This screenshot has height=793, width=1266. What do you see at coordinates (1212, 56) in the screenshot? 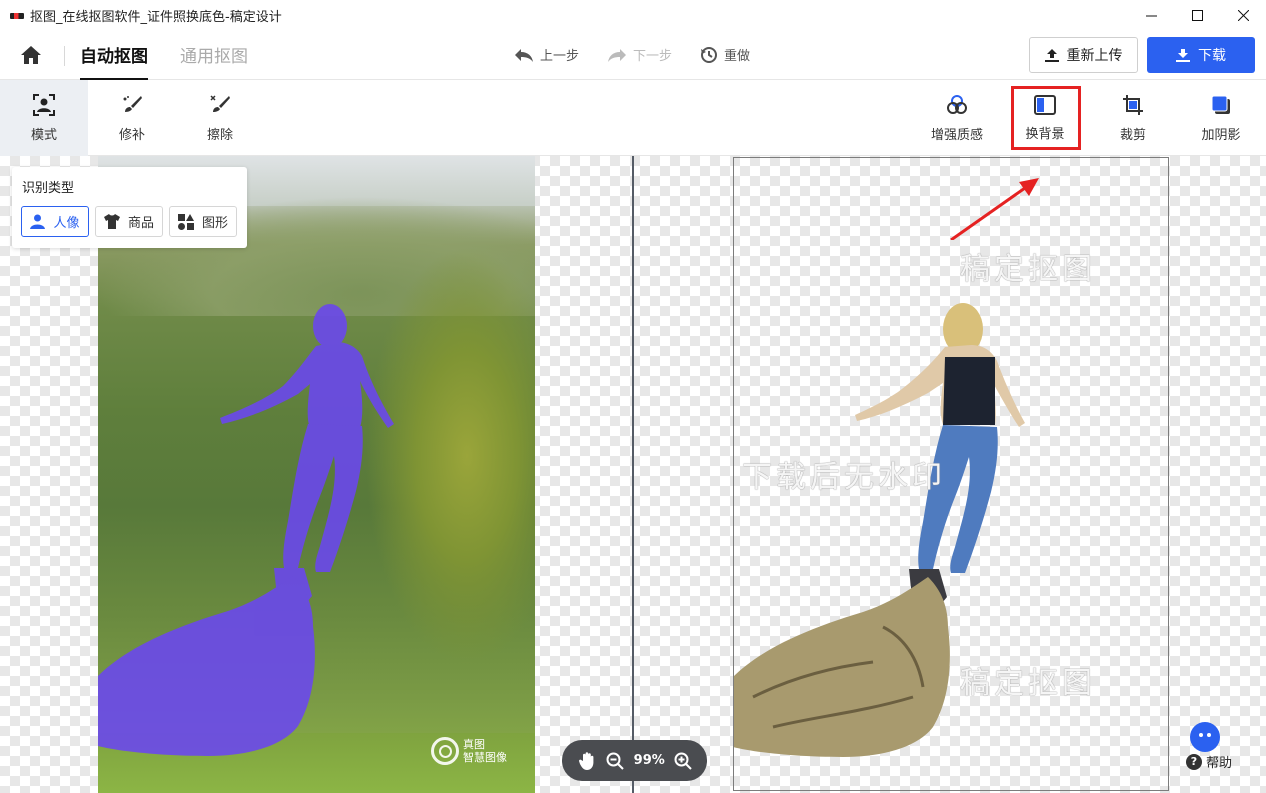
I see `download-label: 下载` at bounding box center [1212, 56].